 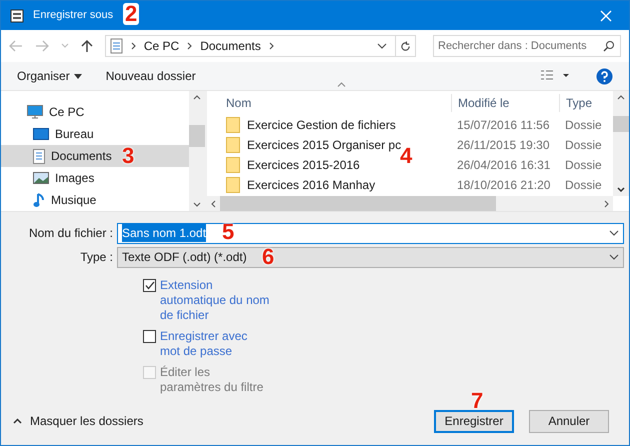 I want to click on checkbox-label: Extension automatique du nom de fichier, so click(x=215, y=300).